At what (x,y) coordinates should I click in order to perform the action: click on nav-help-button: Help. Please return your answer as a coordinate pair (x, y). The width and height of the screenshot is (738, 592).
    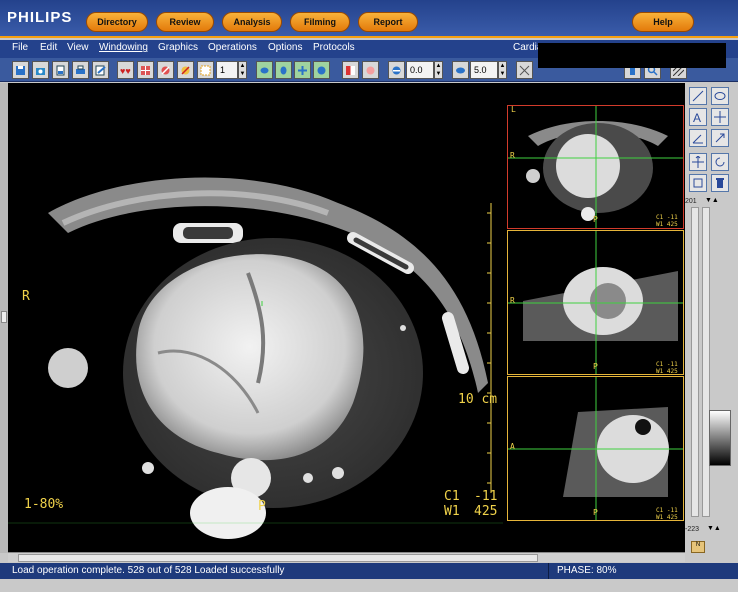
    Looking at the image, I should click on (663, 22).